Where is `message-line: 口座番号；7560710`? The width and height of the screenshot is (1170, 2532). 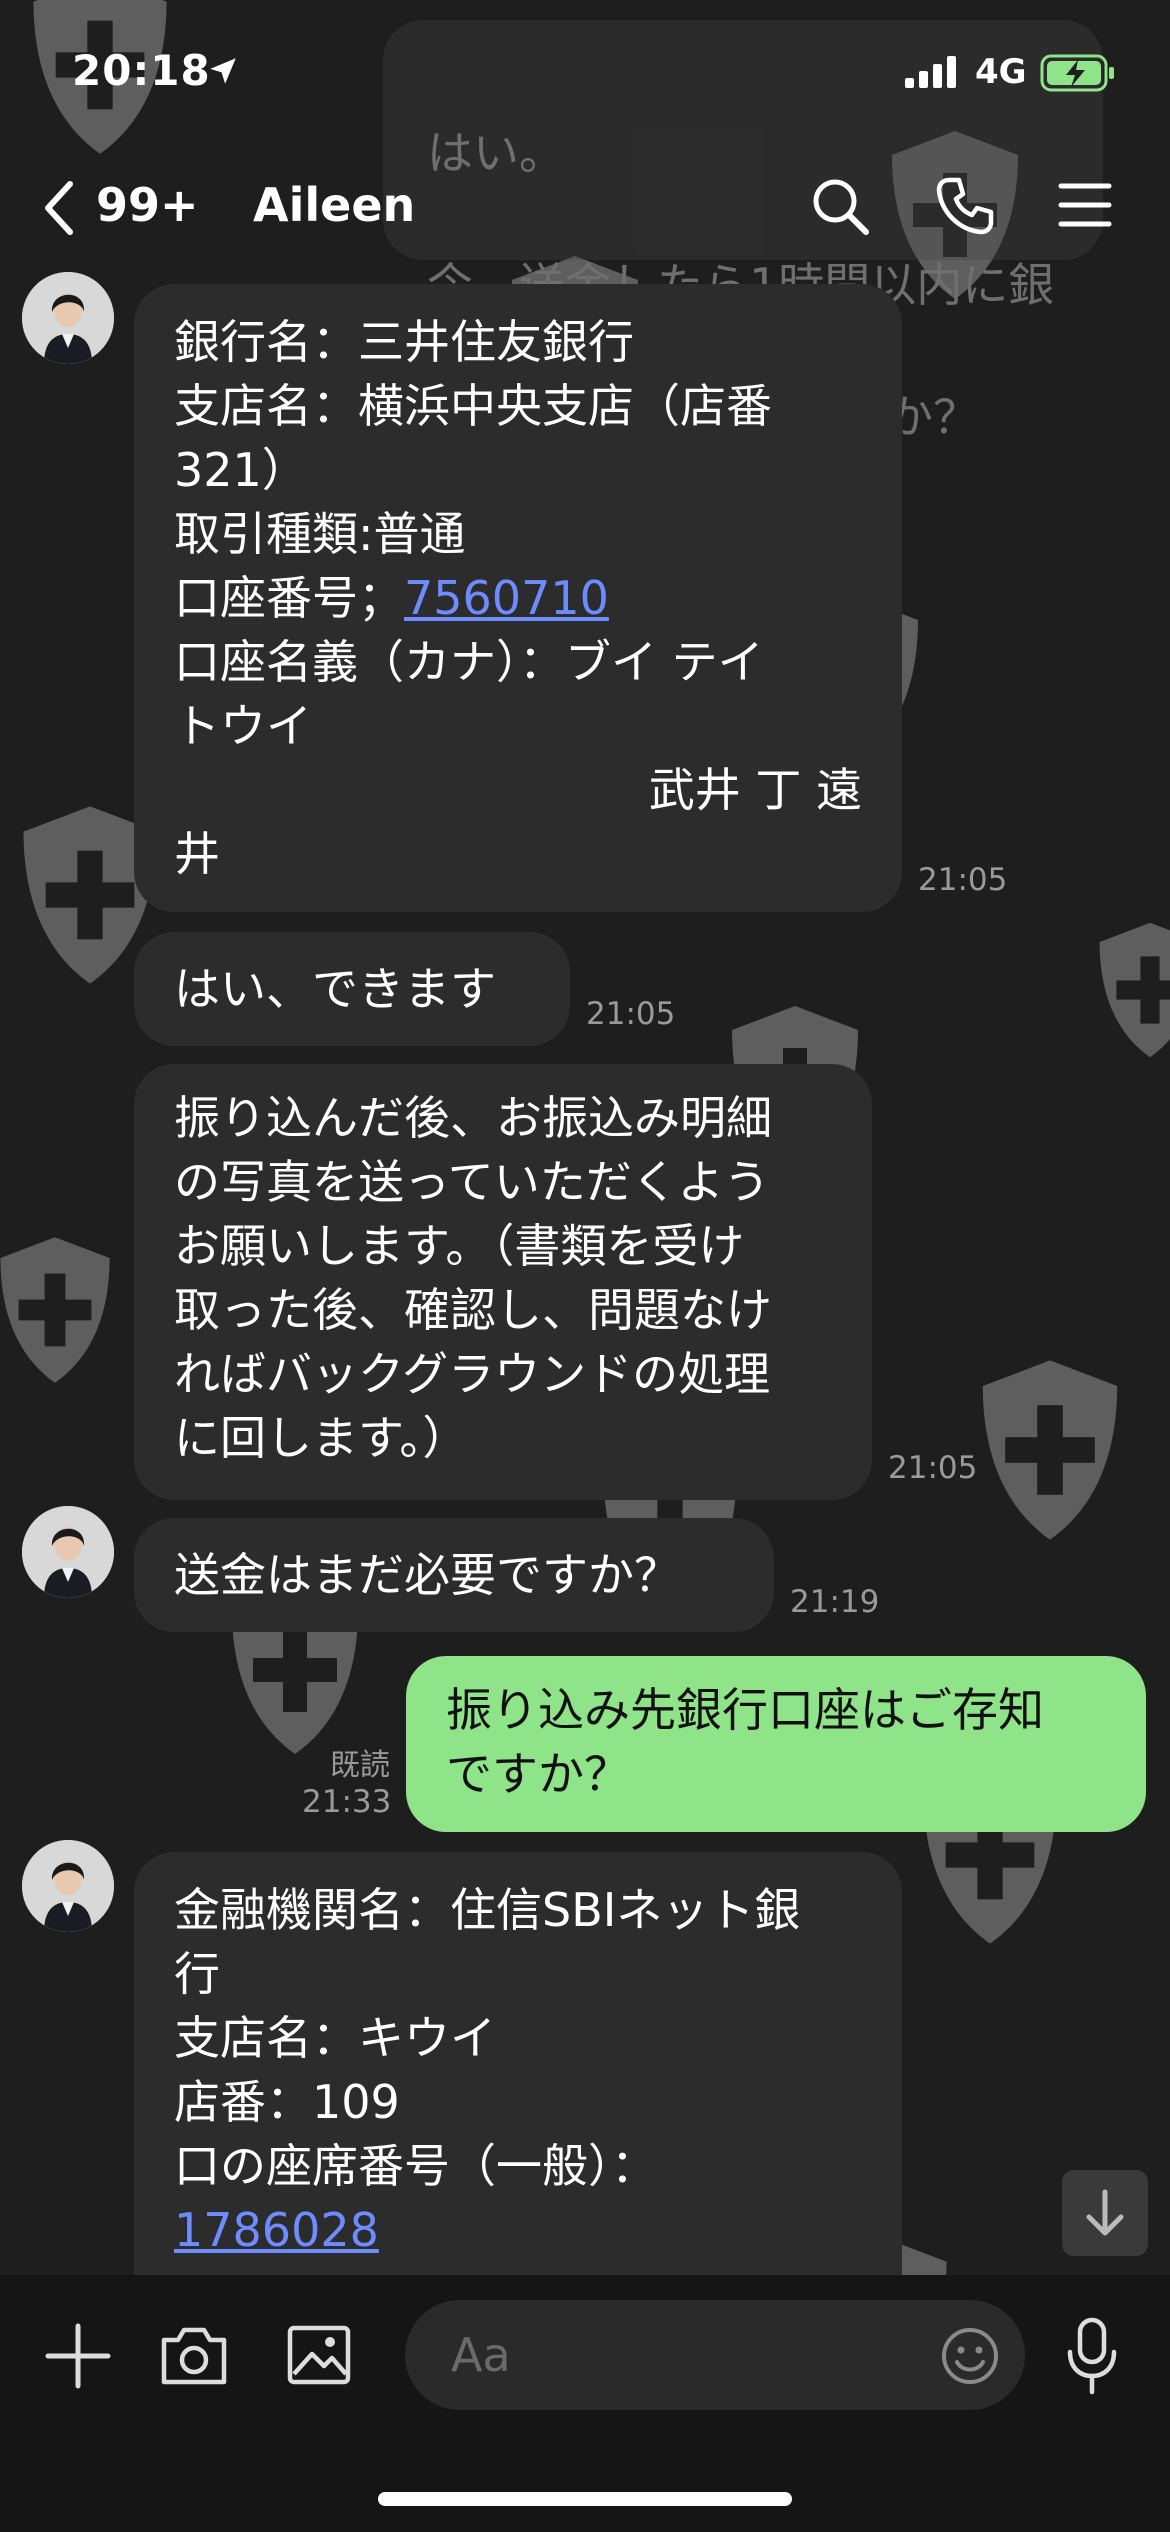 message-line: 口座番号；7560710 is located at coordinates (518, 598).